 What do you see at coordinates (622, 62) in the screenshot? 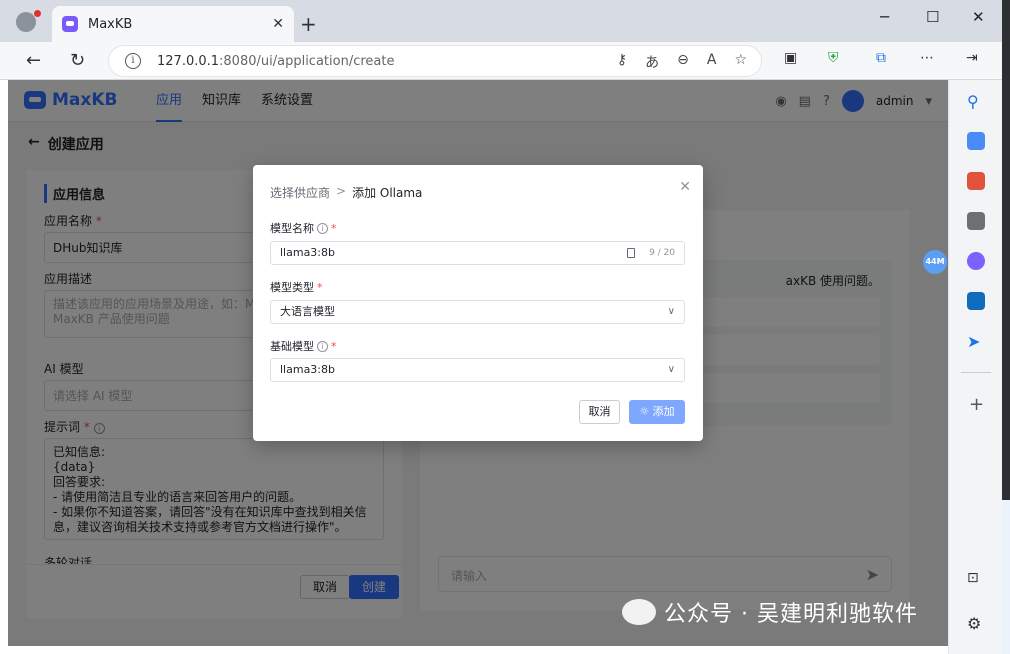
I see `key-icon: ⚷` at bounding box center [622, 62].